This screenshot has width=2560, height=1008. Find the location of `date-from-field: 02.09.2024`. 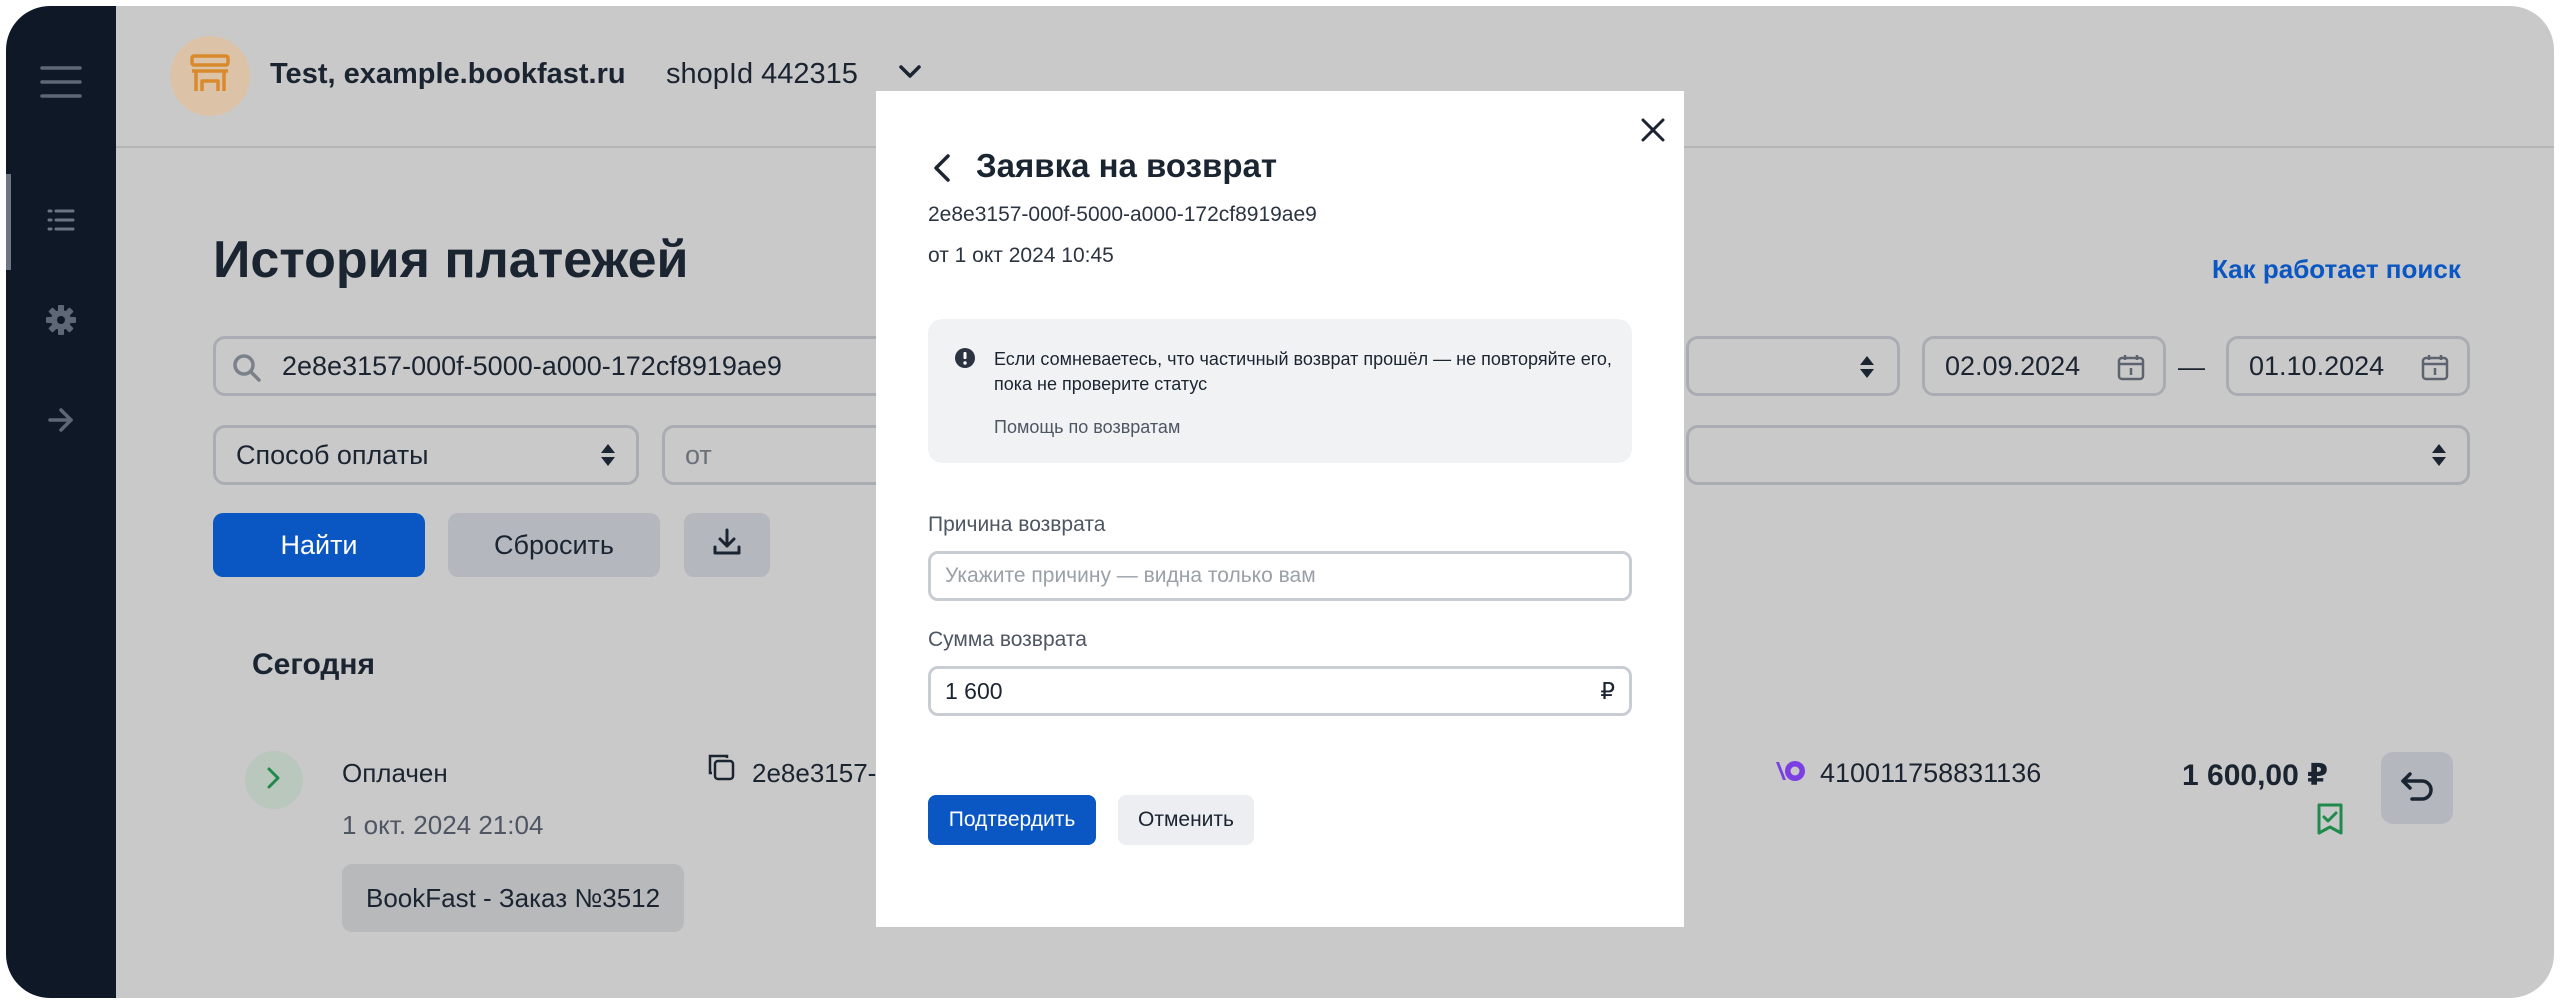

date-from-field: 02.09.2024 is located at coordinates (2044, 366).